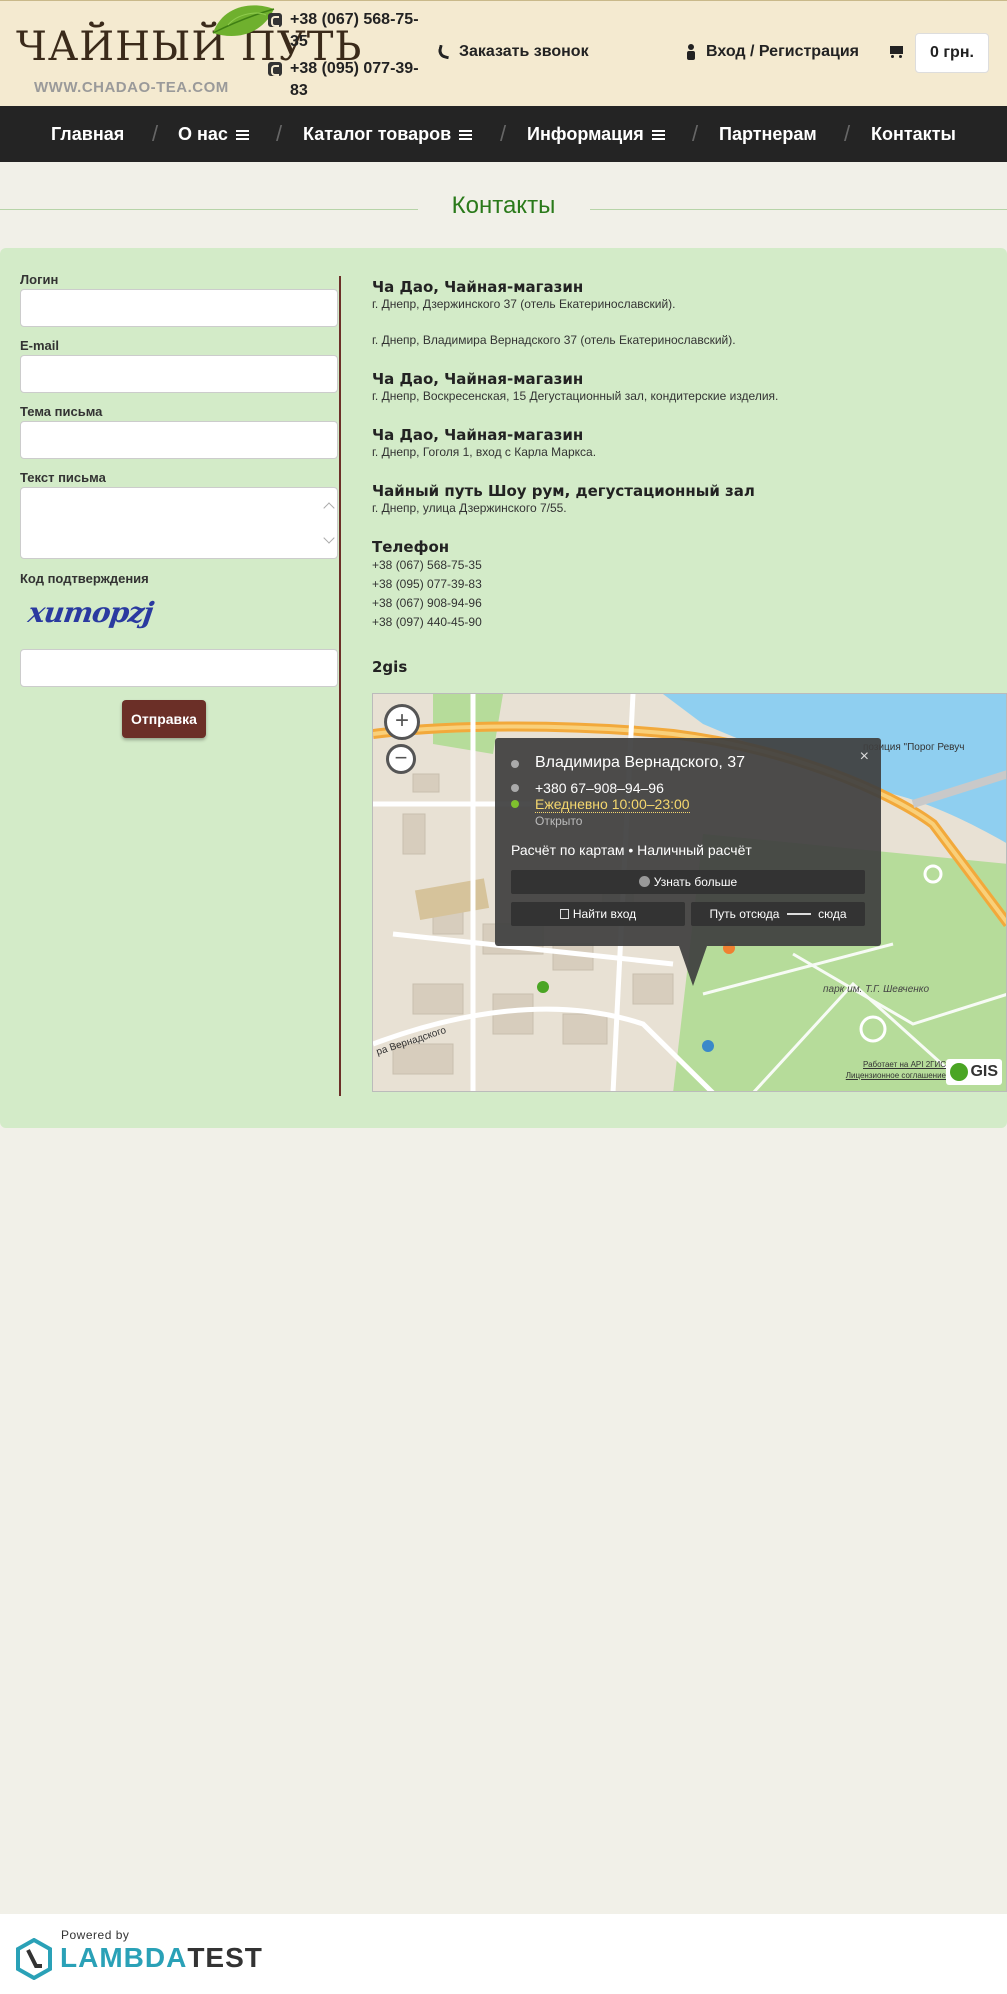 The height and width of the screenshot is (1994, 1007). I want to click on header-phone-text: +38 (095) 077-39-83, so click(354, 79).